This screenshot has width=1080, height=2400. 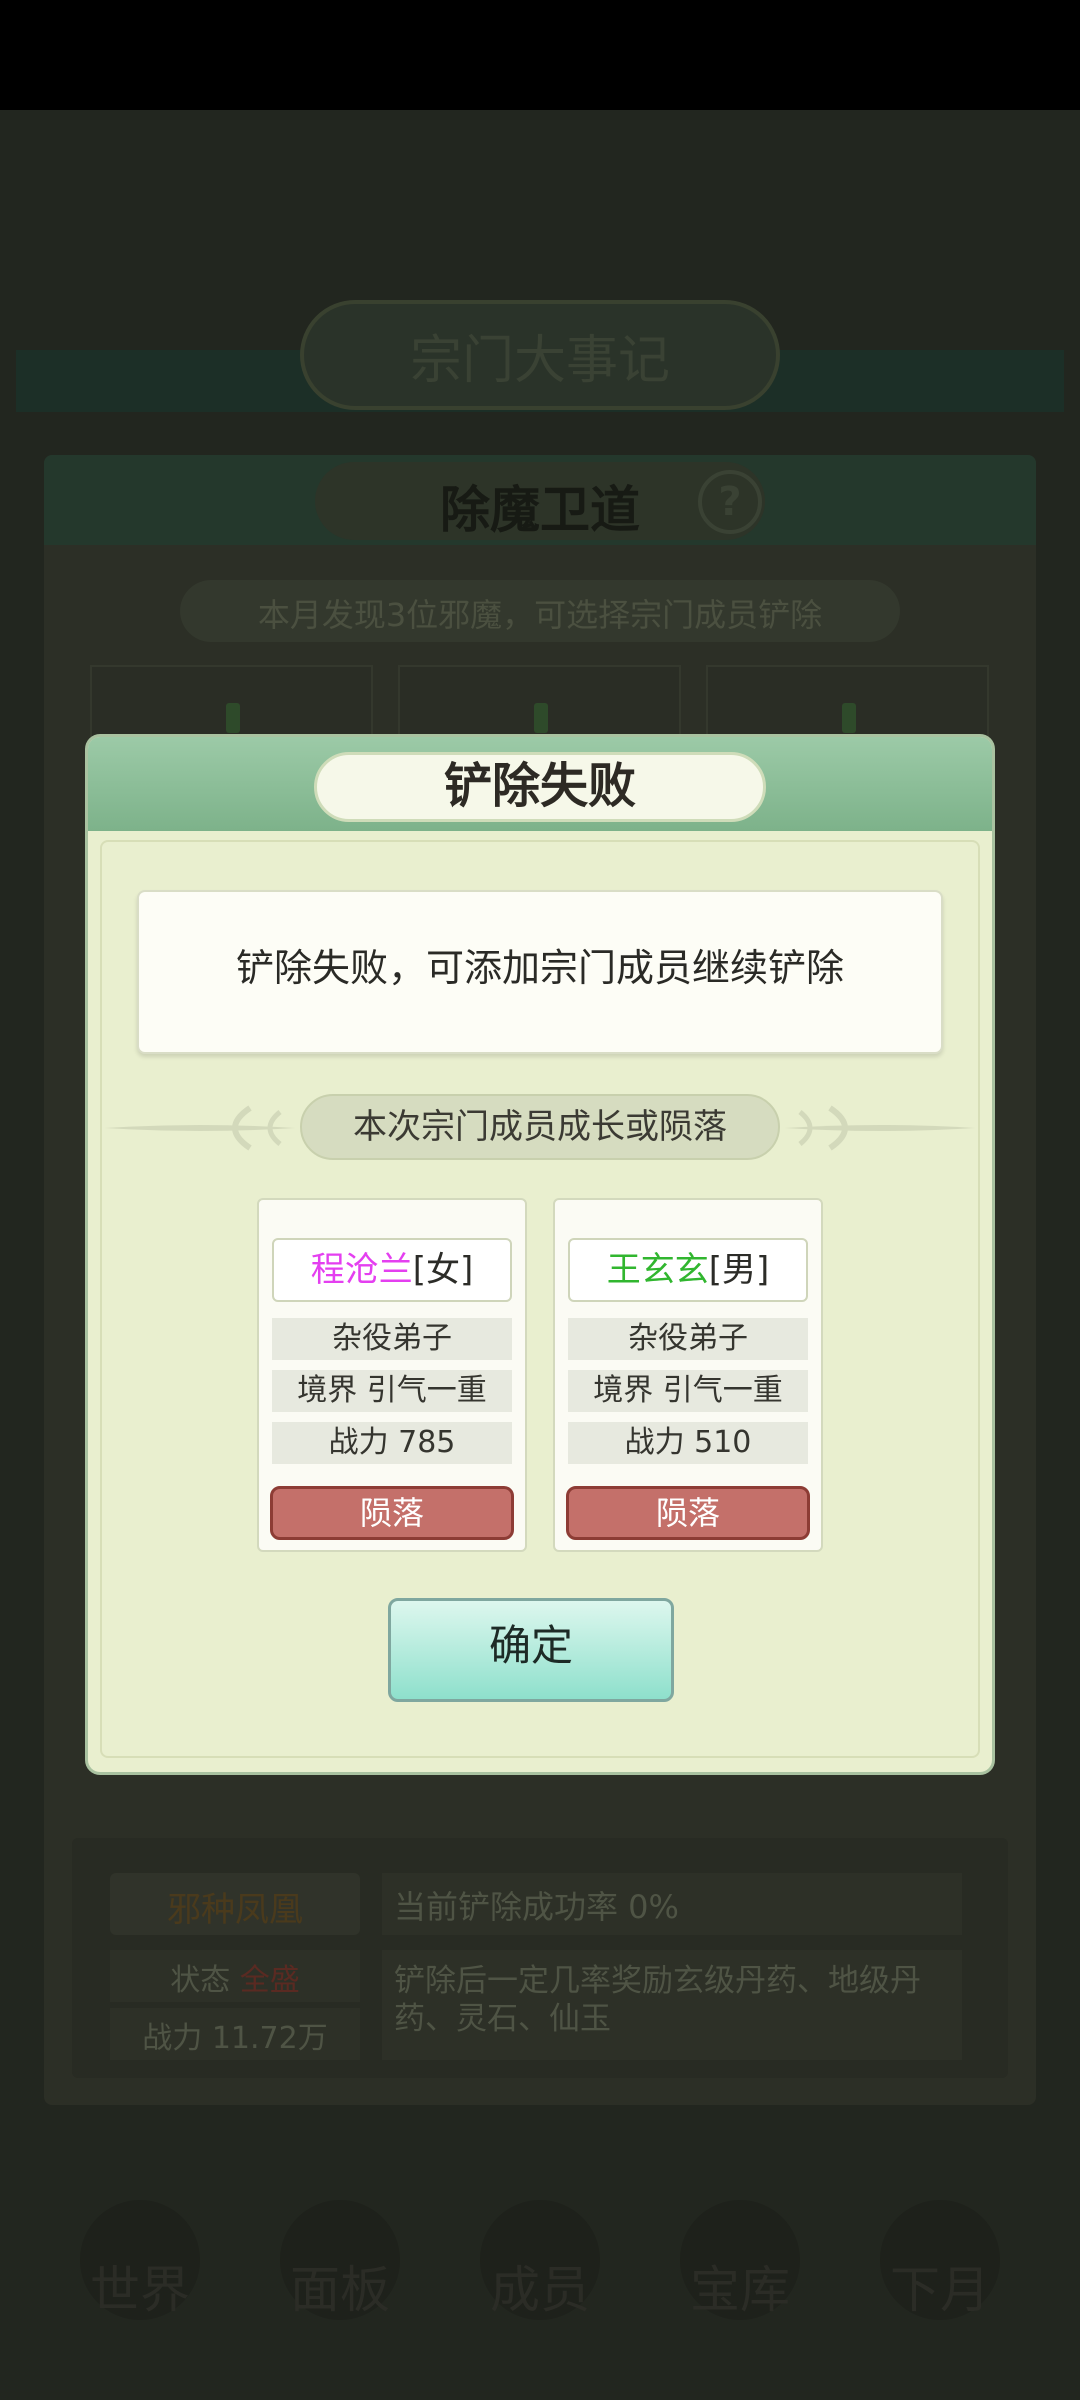 I want to click on nav-panel: 面板, so click(x=340, y=2286).